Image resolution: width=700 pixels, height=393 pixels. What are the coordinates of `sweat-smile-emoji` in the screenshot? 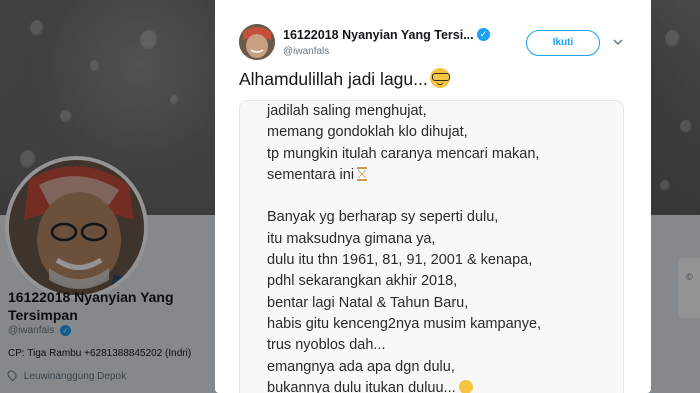 It's located at (465, 386).